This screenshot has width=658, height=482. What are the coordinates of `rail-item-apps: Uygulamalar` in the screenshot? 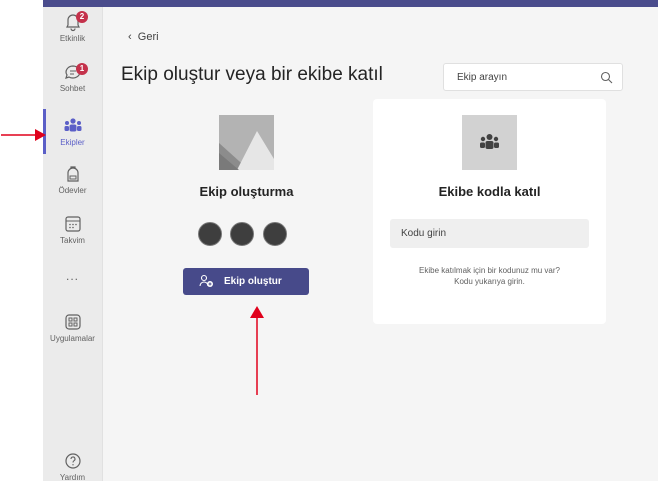 It's located at (72, 327).